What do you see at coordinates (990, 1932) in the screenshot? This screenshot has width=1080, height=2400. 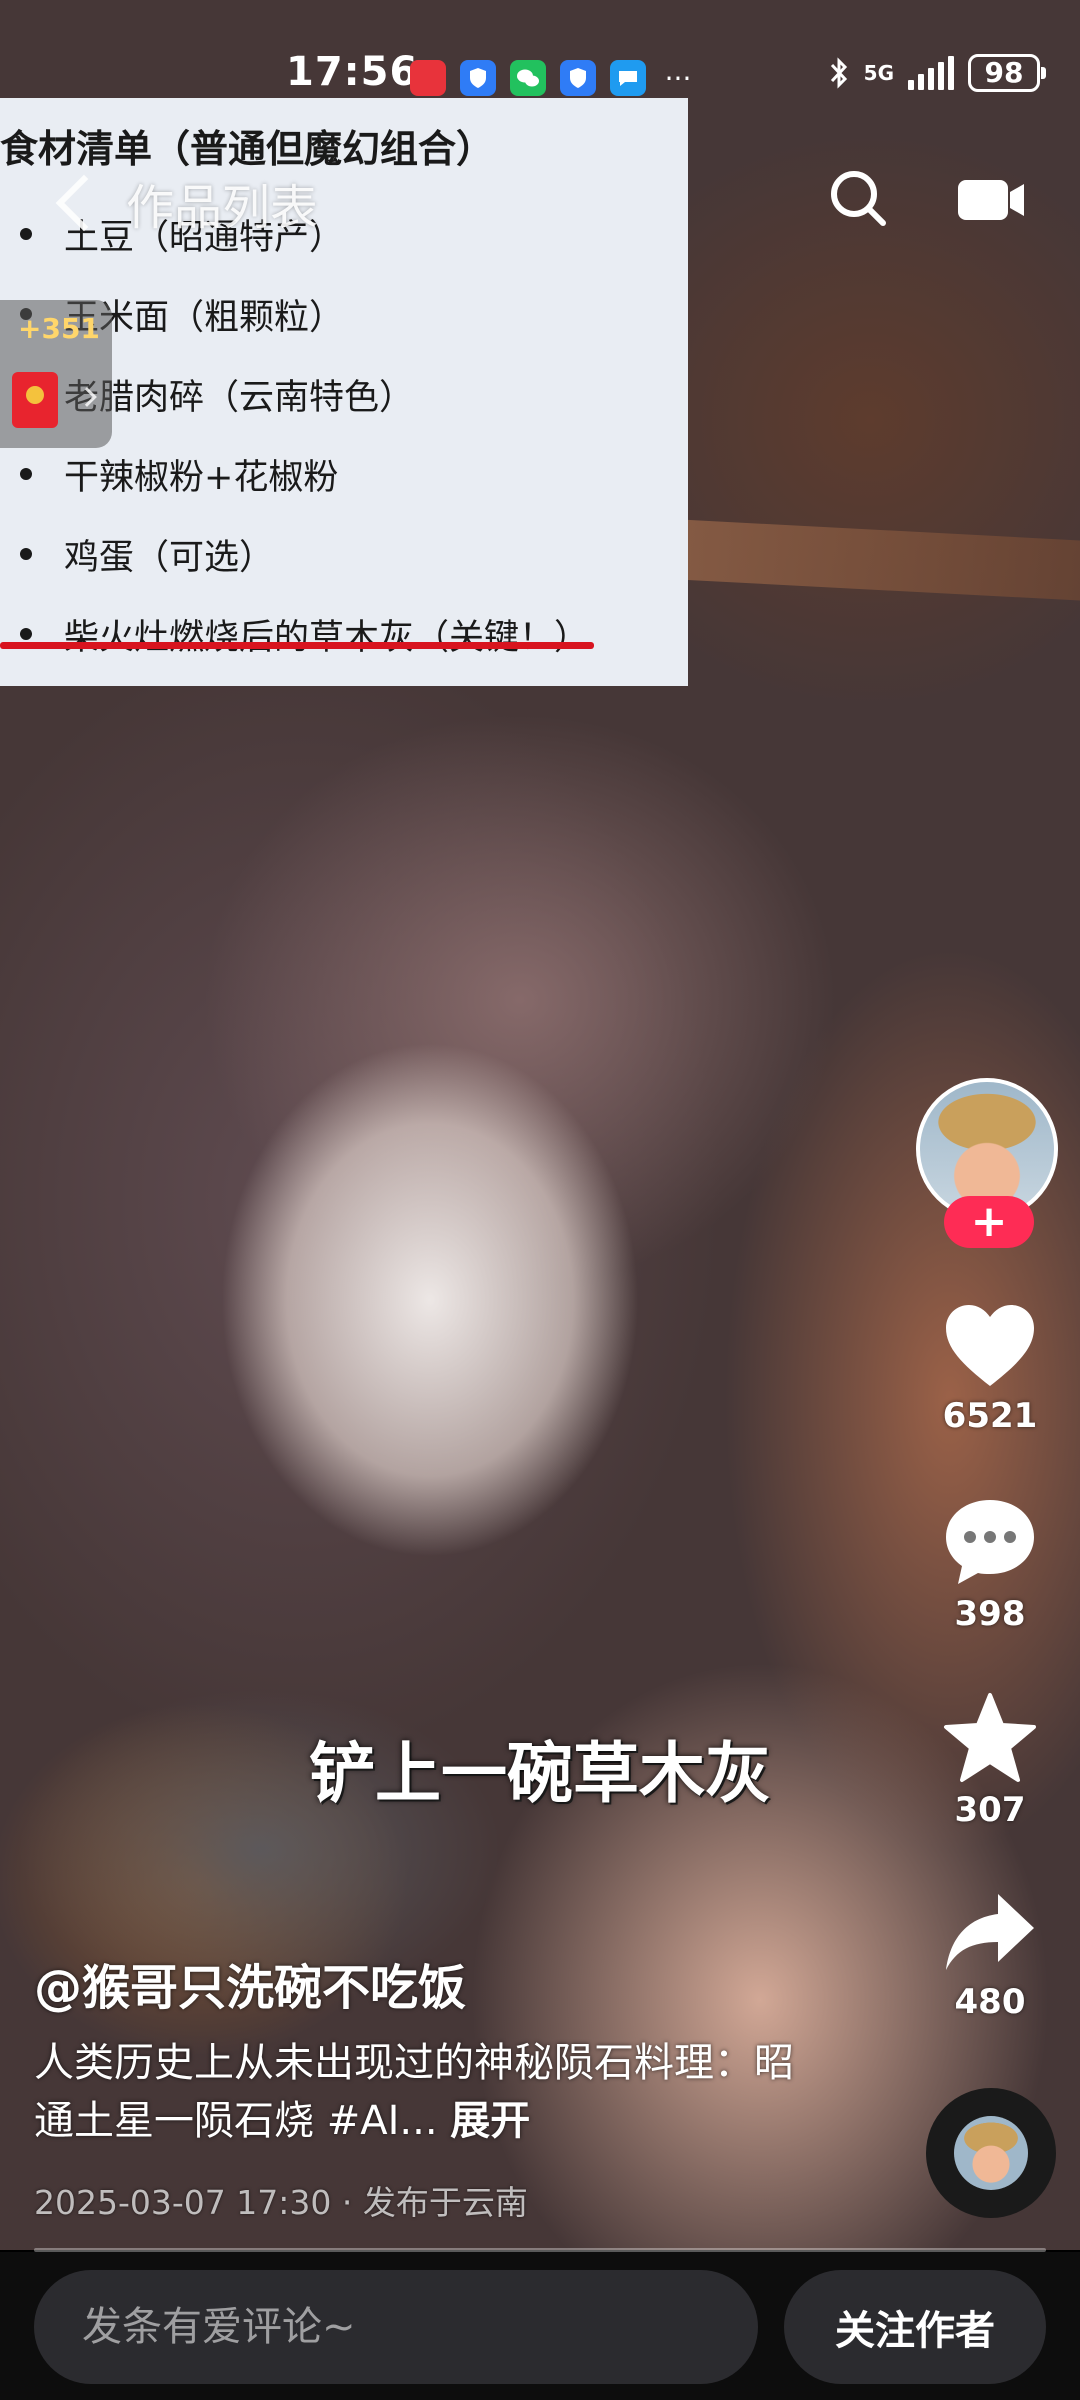 I see `share-arrow-icon` at bounding box center [990, 1932].